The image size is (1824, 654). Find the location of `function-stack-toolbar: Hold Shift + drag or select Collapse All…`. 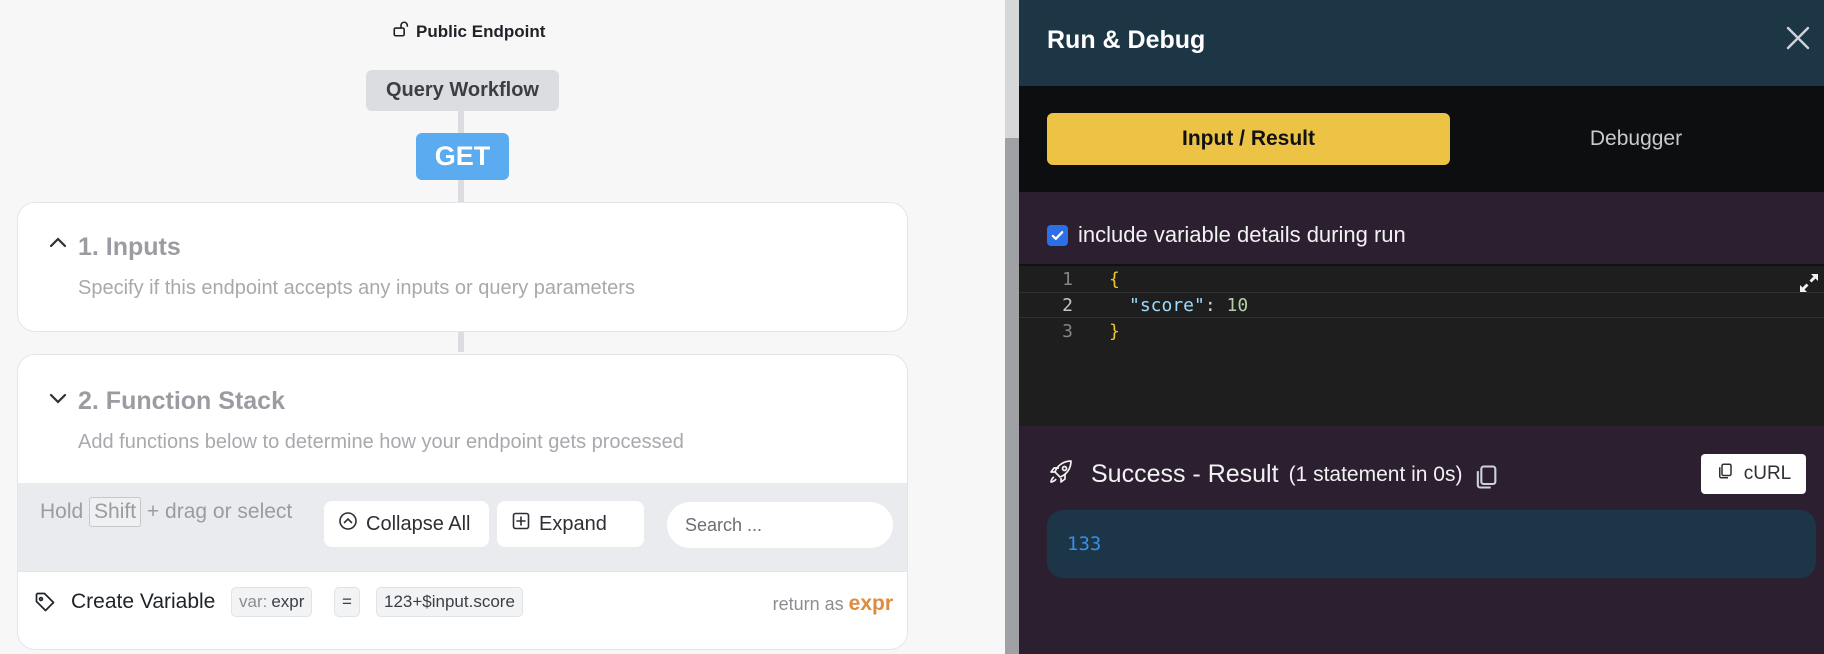

function-stack-toolbar: Hold Shift + drag or select Collapse All… is located at coordinates (462, 527).